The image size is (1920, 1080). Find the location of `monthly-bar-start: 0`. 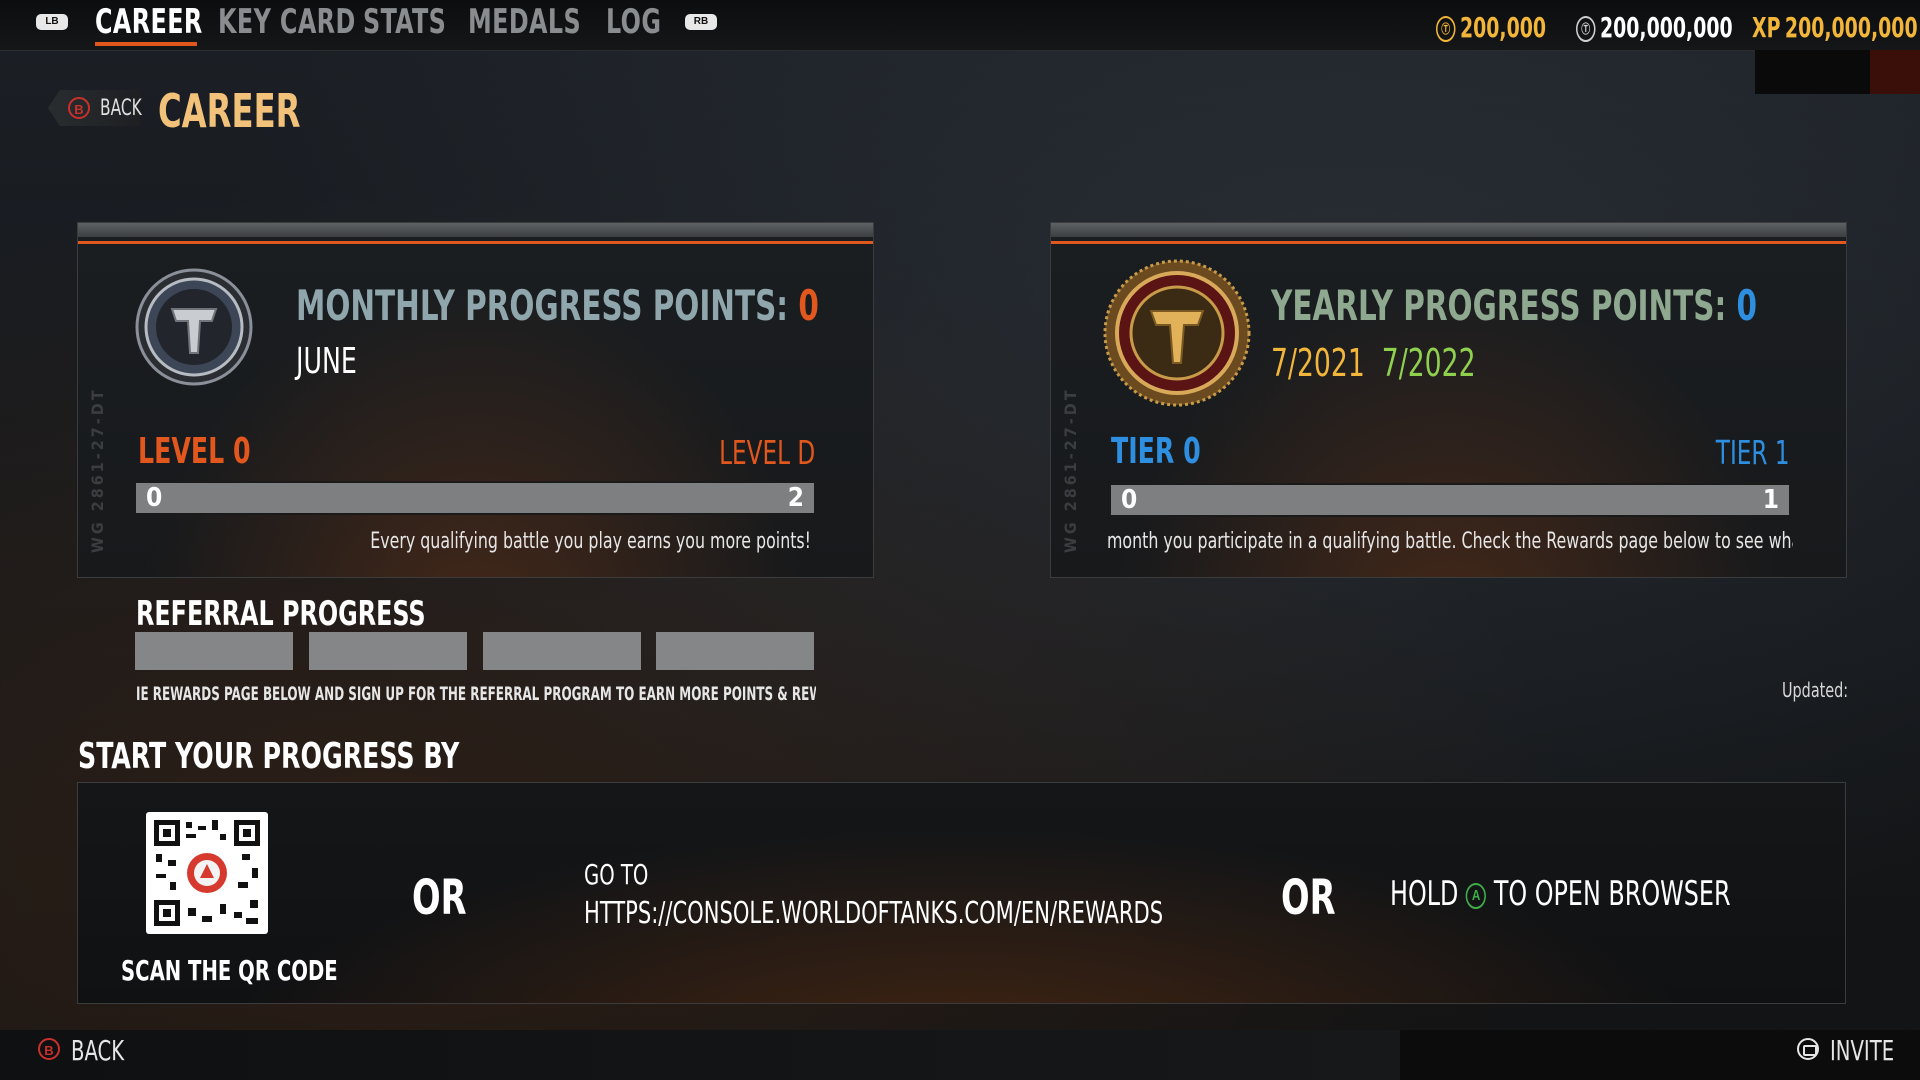

monthly-bar-start: 0 is located at coordinates (154, 498).